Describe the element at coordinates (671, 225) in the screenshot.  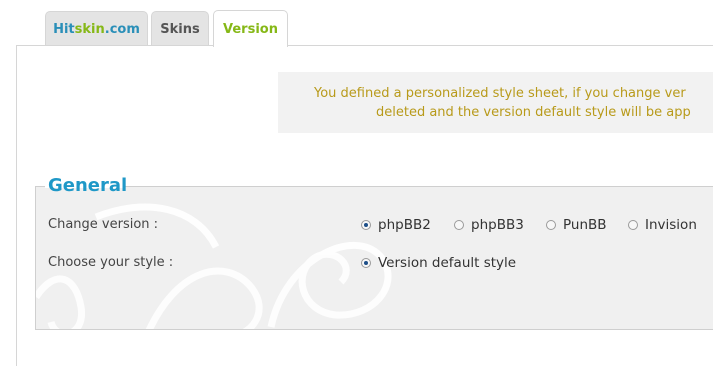
I see `option-invision-label: Invision` at that location.